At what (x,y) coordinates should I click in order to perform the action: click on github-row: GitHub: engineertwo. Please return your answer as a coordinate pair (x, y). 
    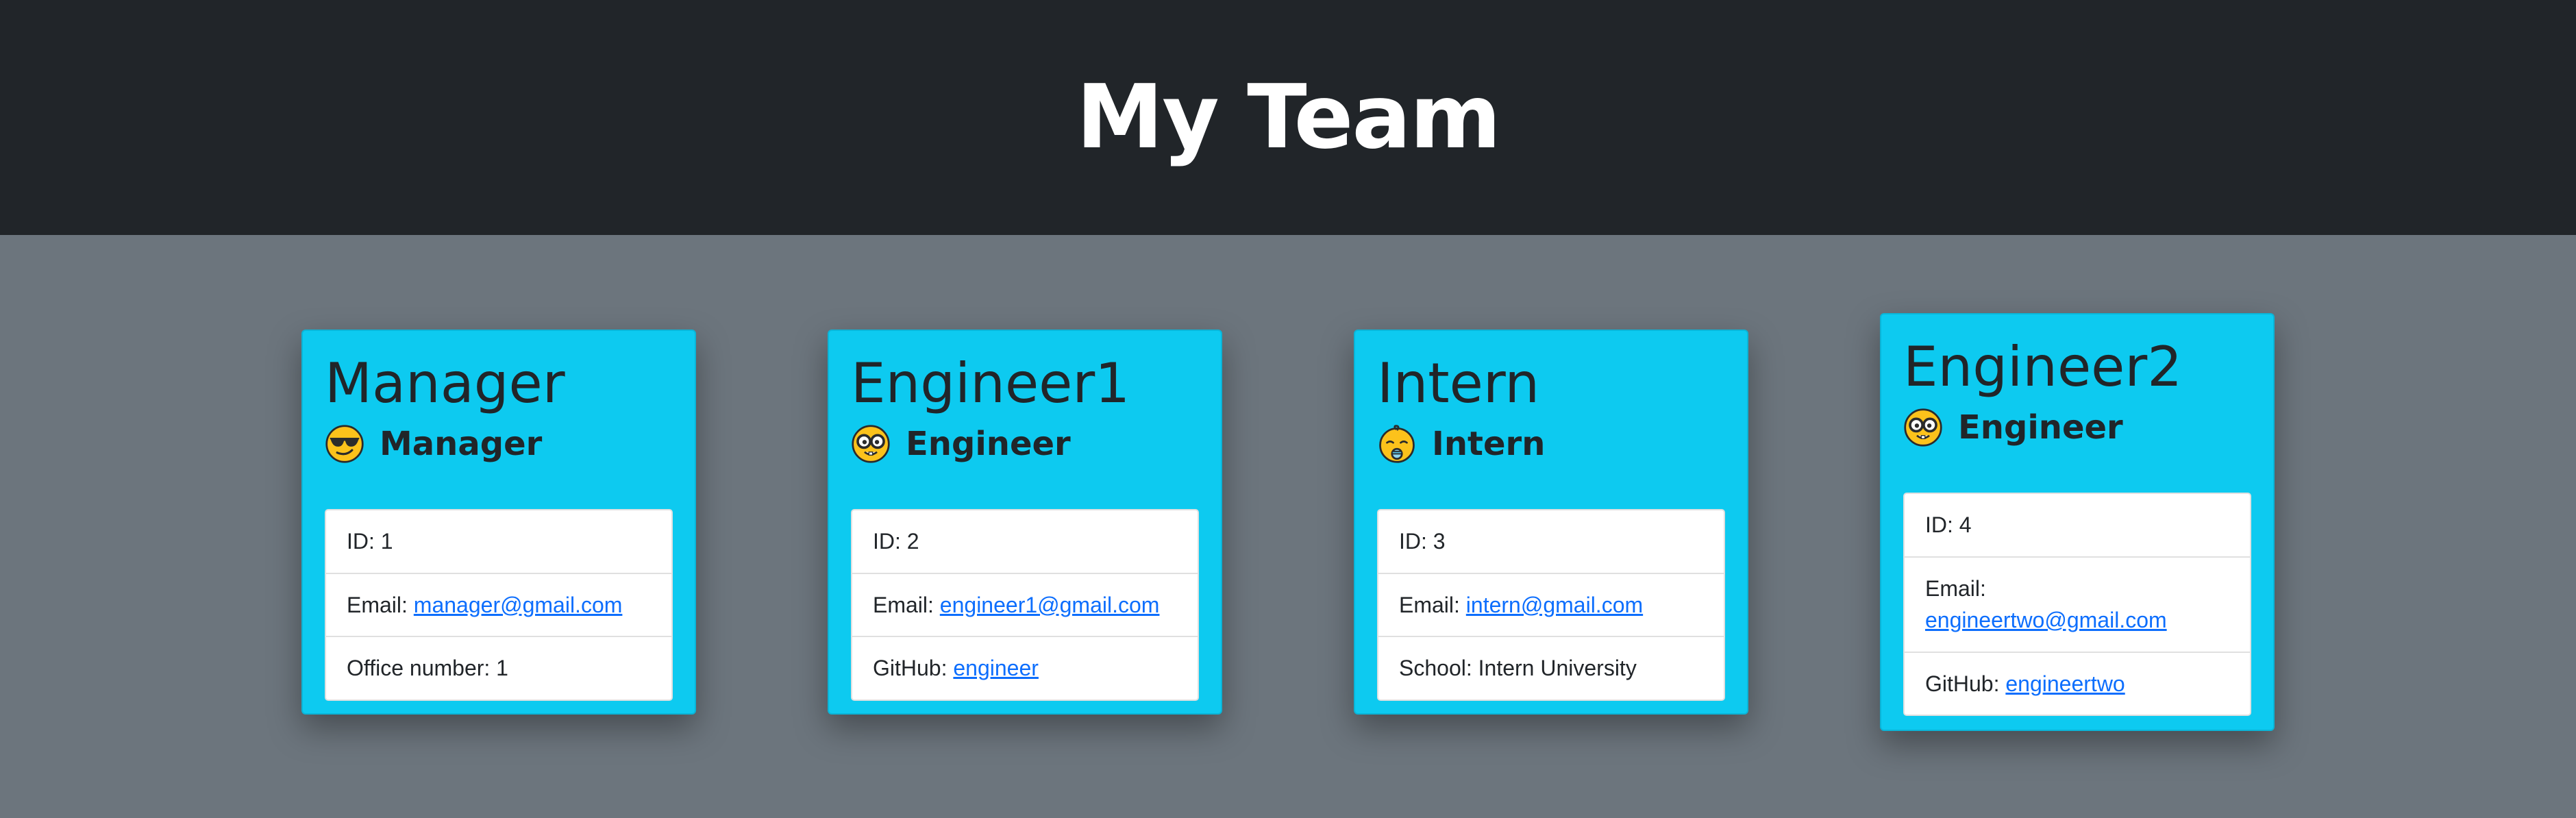
    Looking at the image, I should click on (2025, 683).